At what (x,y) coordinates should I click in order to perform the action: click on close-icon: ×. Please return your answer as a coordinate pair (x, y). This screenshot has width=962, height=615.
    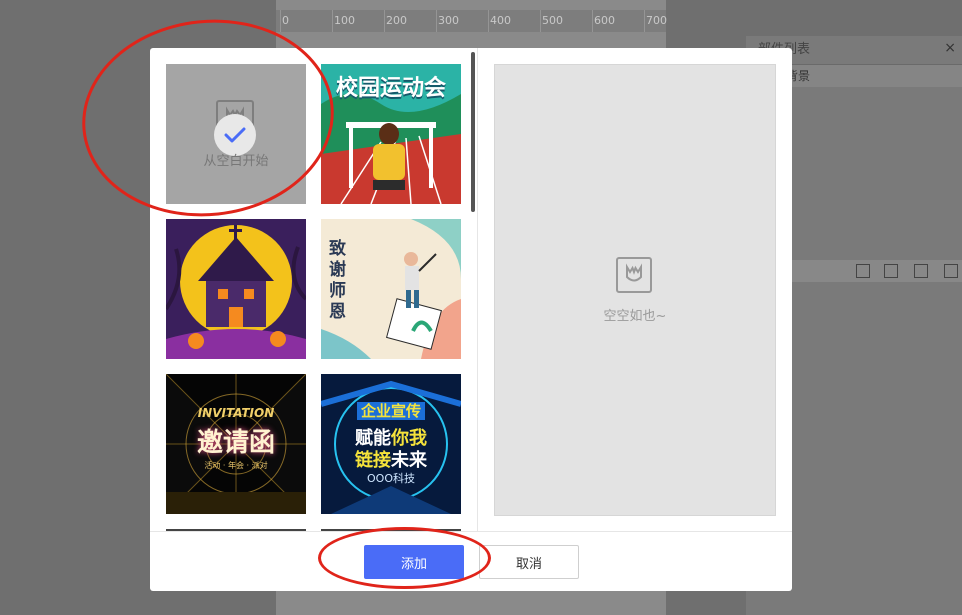
    Looking at the image, I should click on (950, 48).